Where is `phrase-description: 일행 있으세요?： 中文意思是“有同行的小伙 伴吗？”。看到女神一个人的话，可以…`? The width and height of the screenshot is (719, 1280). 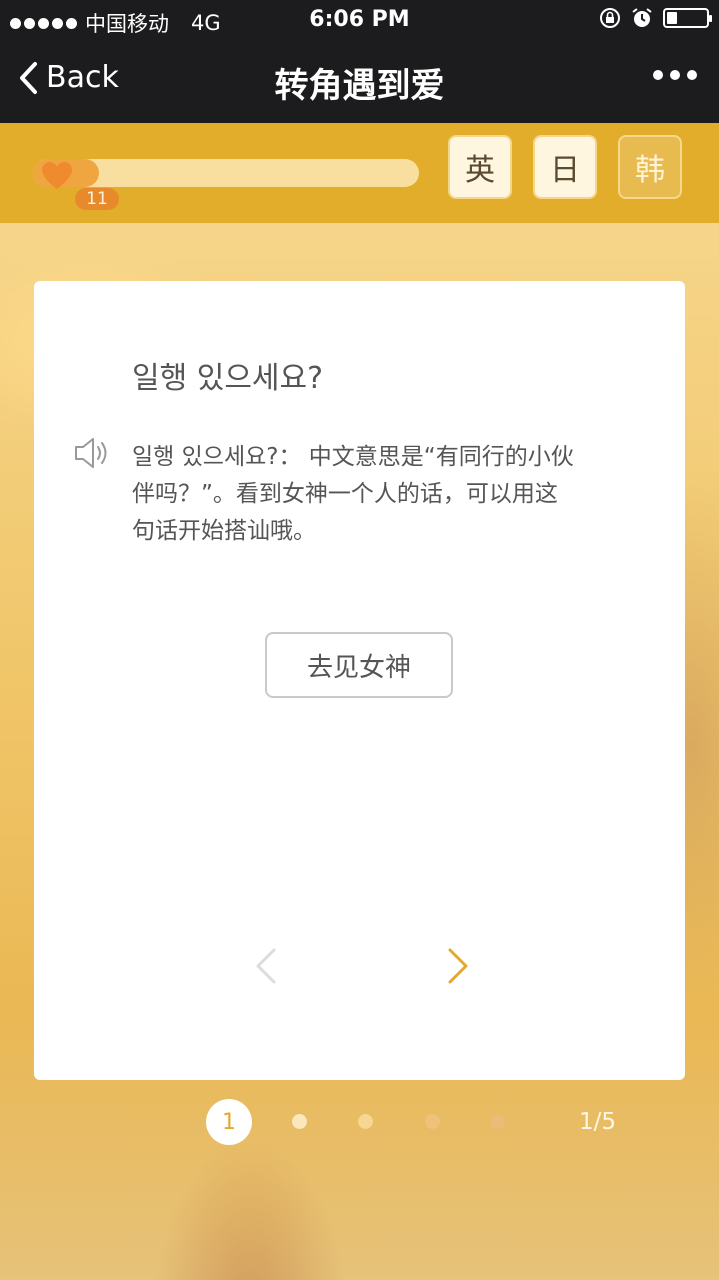 phrase-description: 일행 있으세요?： 中文意思是“有同行的小伙 伴吗？”。看到女神一个人的话，可以… is located at coordinates (372, 494).